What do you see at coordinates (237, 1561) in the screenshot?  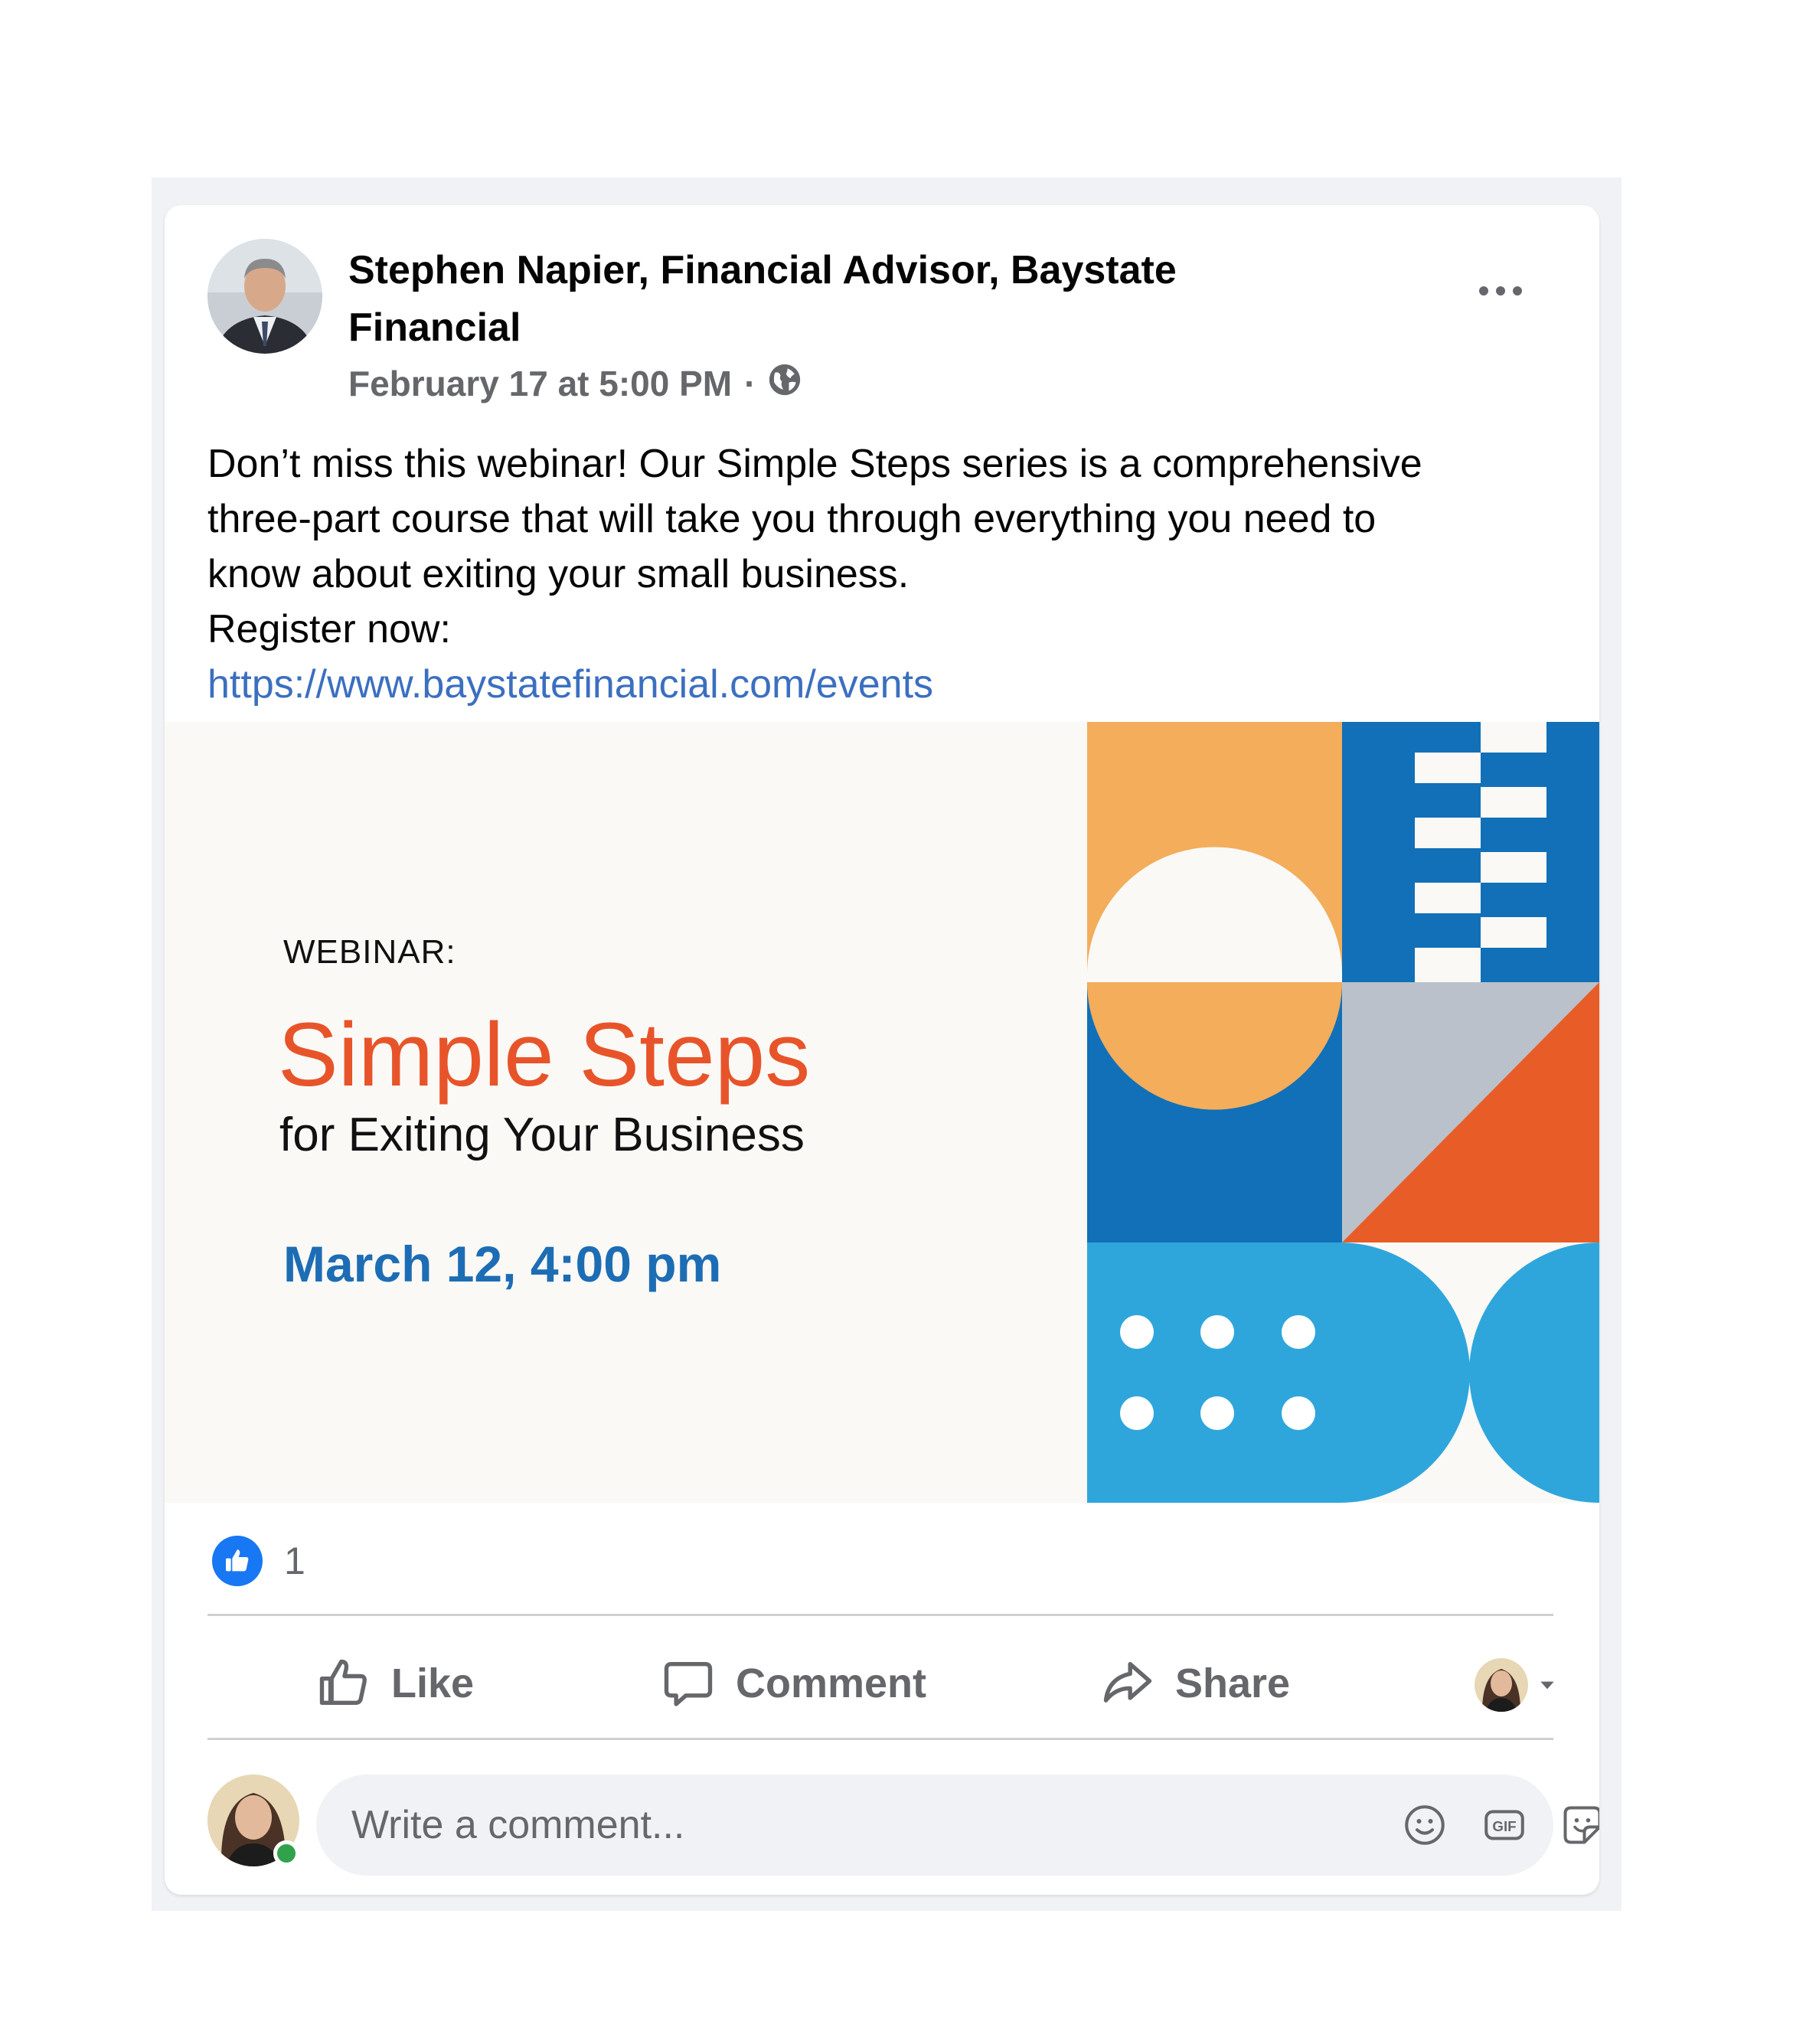 I see `thumbs-up-icon` at bounding box center [237, 1561].